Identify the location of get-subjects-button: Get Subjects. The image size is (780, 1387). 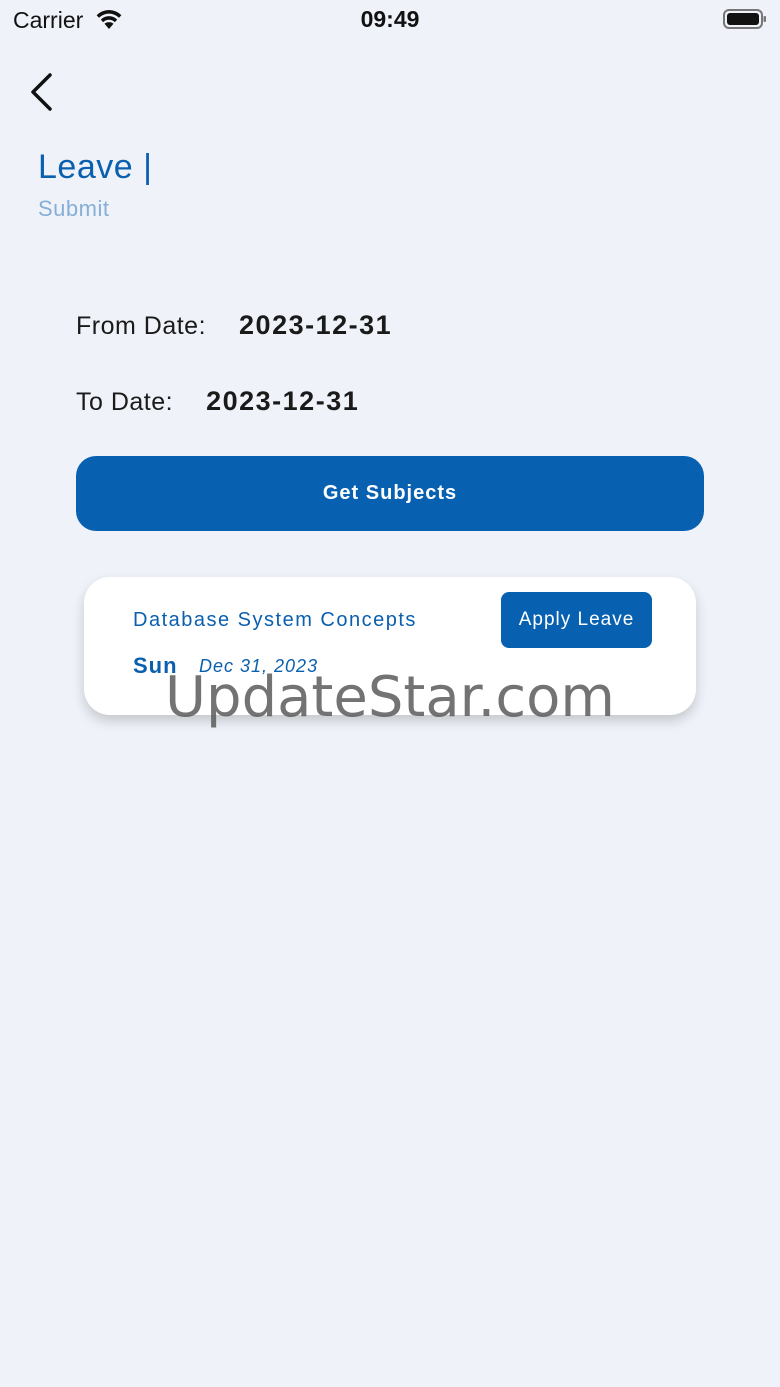
(390, 493).